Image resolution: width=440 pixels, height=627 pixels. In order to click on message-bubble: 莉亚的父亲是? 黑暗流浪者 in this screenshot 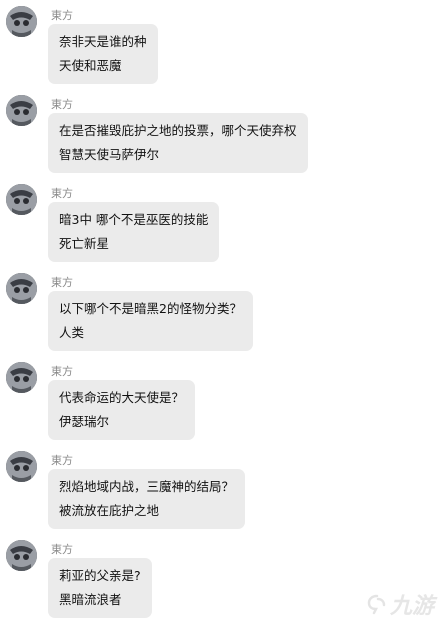, I will do `click(100, 588)`.